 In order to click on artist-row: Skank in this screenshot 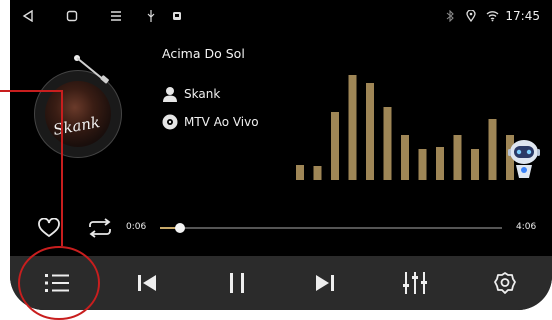, I will do `click(191, 94)`.